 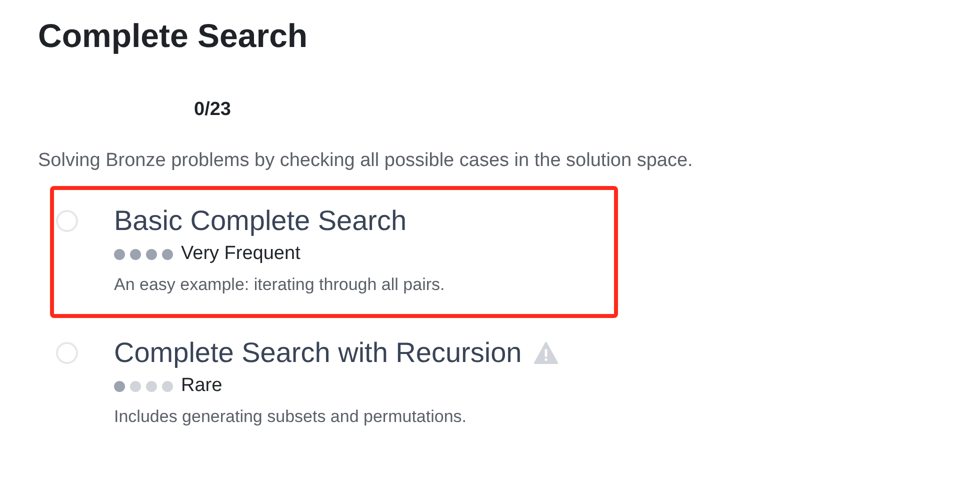 I want to click on module-title: Complete Search with Recursion, so click(x=318, y=353).